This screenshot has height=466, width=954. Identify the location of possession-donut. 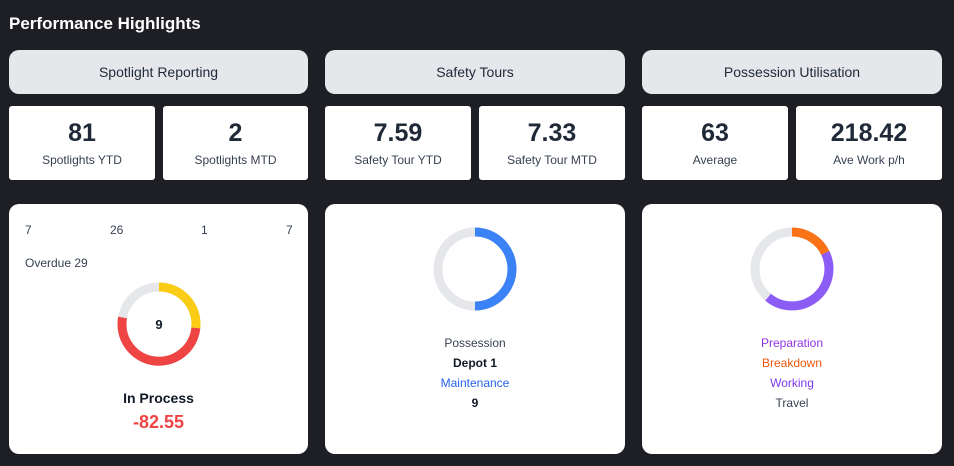
(792, 269).